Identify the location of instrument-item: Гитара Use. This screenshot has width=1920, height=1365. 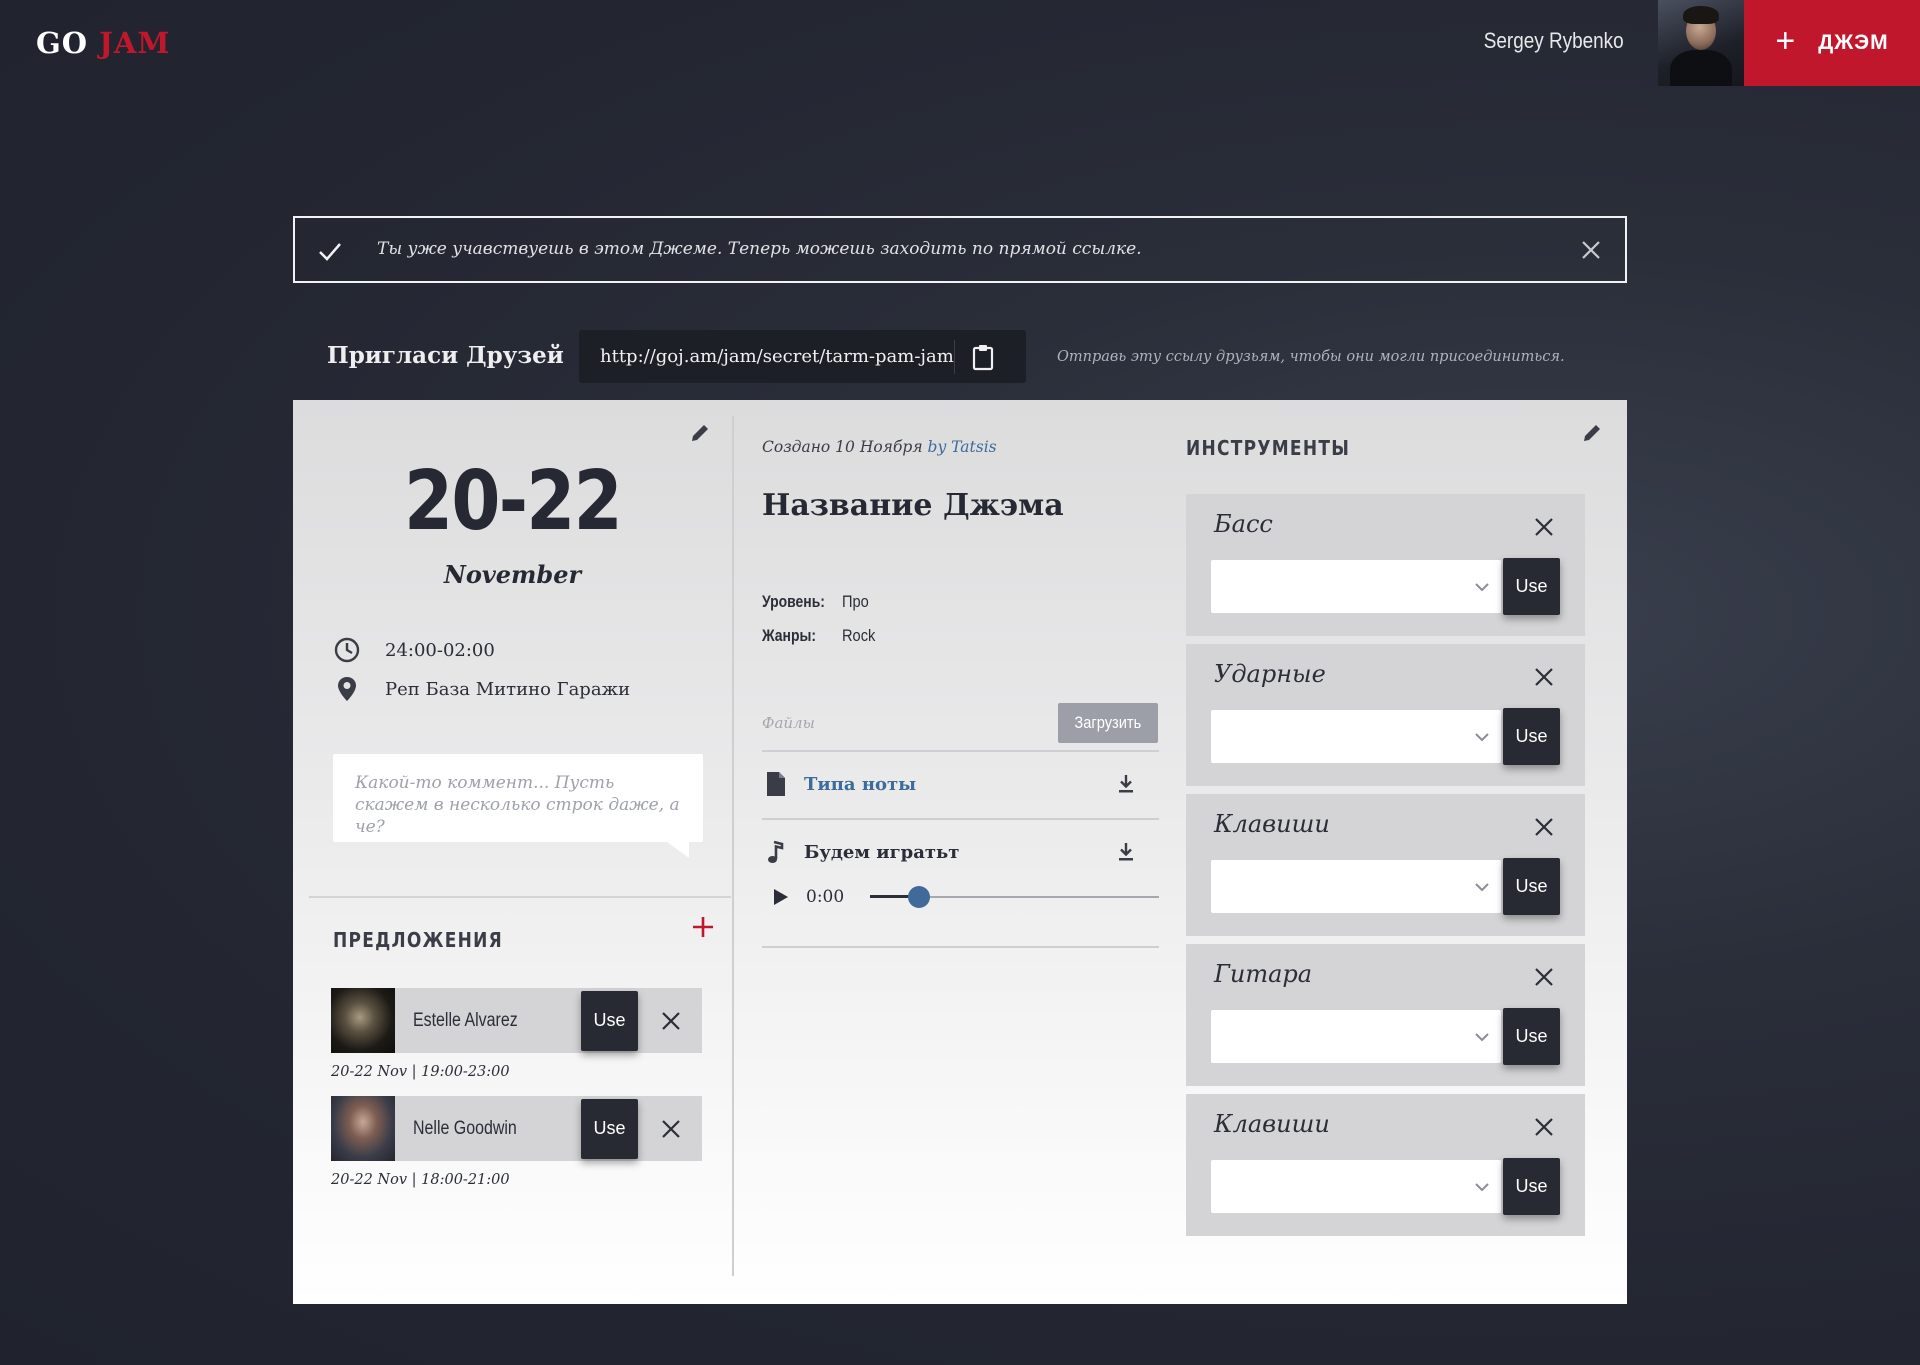
(1385, 1015).